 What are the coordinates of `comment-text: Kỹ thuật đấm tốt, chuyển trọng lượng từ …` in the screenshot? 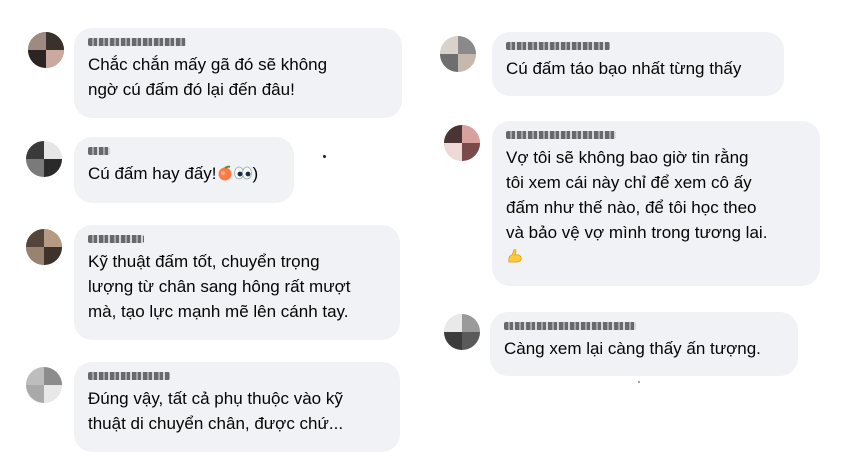 It's located at (219, 286).